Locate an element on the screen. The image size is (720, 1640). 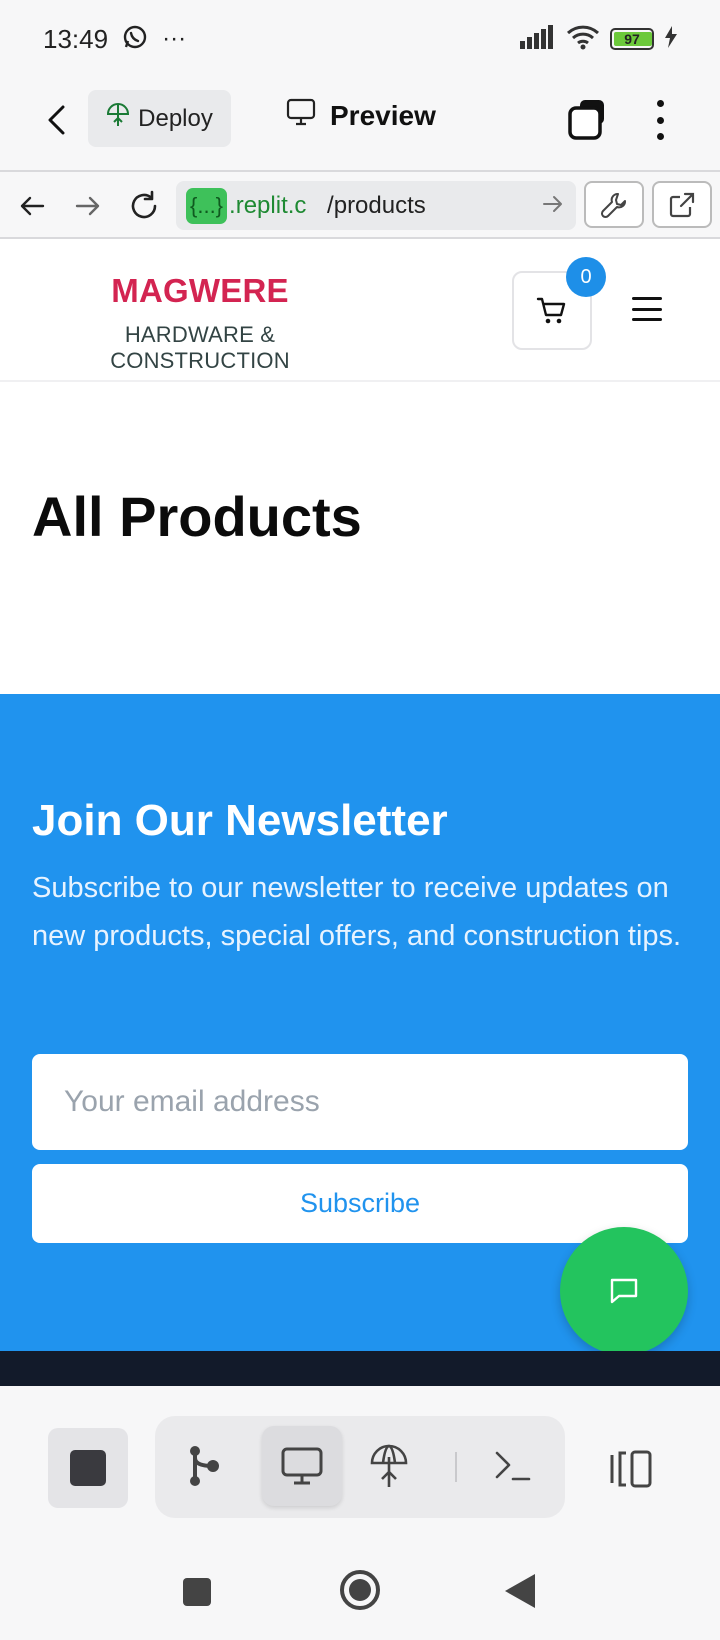
preview-tool-button is located at coordinates (302, 1466).